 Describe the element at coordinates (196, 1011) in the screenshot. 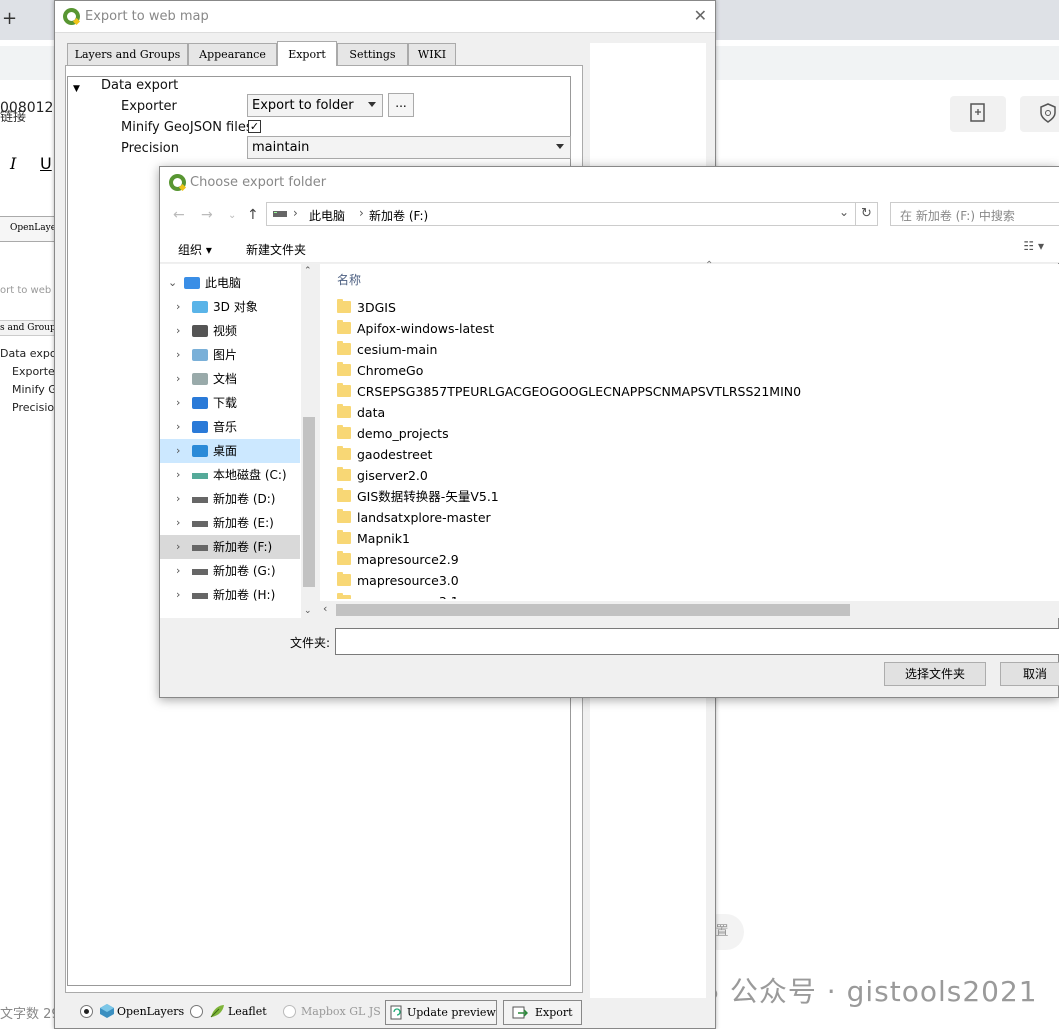

I see `radio-leaflet` at that location.